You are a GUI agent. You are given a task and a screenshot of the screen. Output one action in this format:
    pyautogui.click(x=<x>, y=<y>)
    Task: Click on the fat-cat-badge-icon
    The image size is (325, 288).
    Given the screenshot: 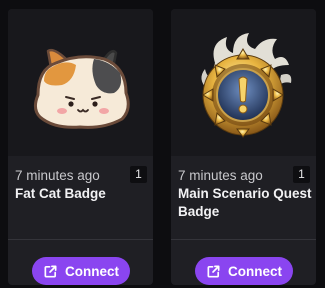 What is the action you would take?
    pyautogui.click(x=81, y=88)
    